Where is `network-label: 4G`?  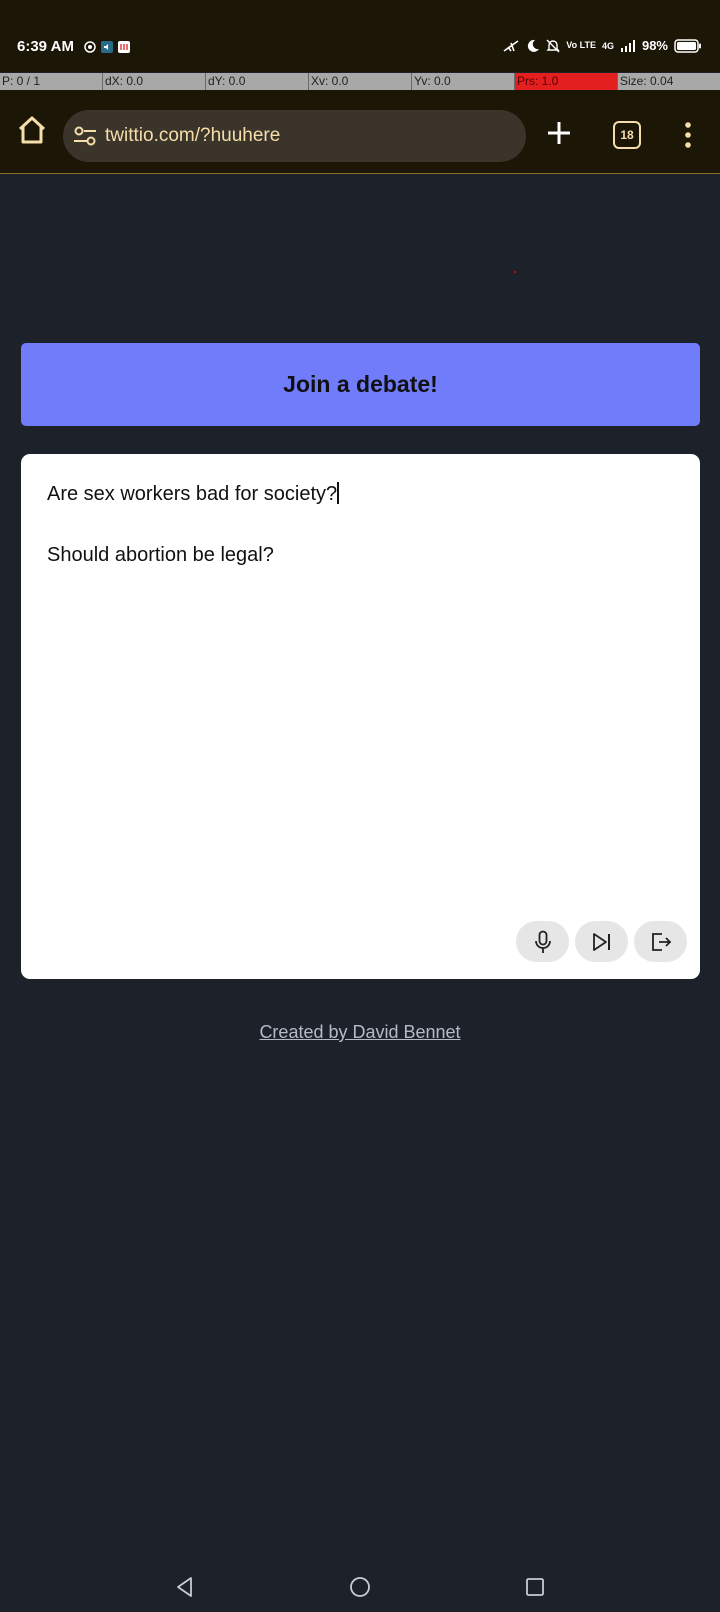 network-label: 4G is located at coordinates (607, 45).